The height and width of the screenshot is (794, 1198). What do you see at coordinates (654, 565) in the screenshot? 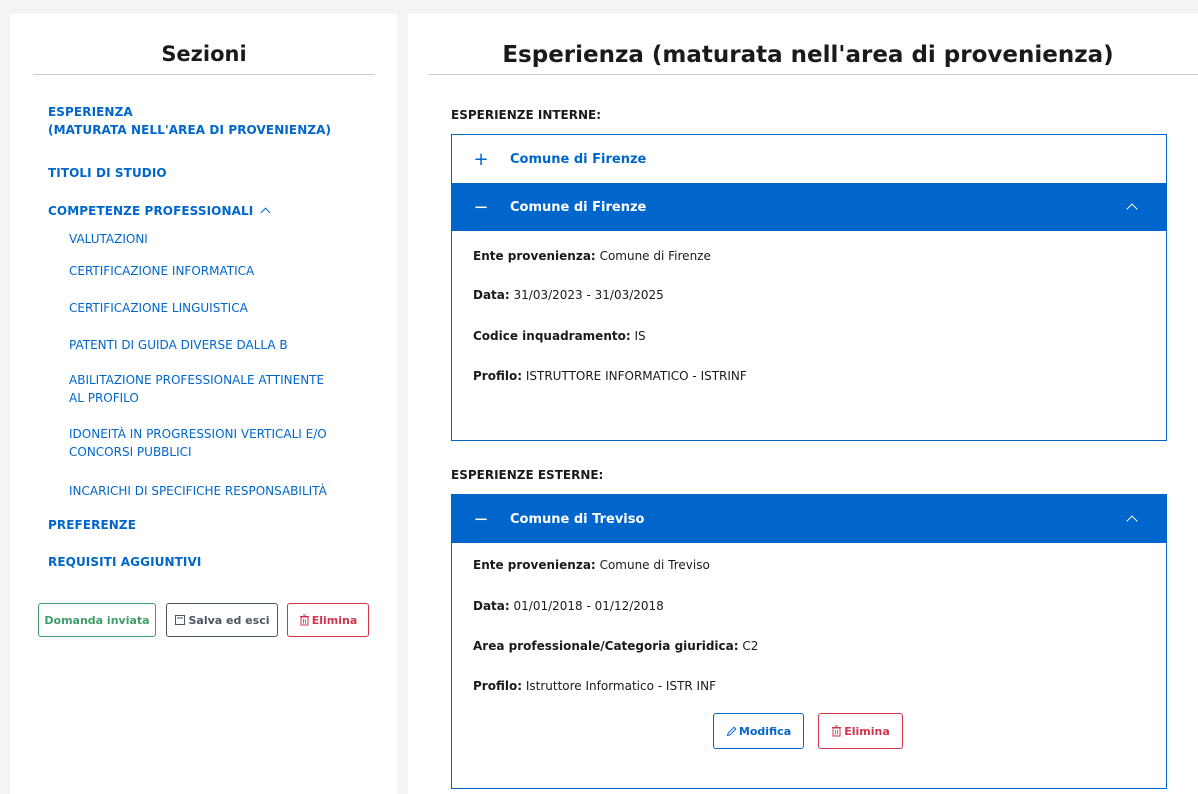
I see `detail-value: Comune di Treviso` at bounding box center [654, 565].